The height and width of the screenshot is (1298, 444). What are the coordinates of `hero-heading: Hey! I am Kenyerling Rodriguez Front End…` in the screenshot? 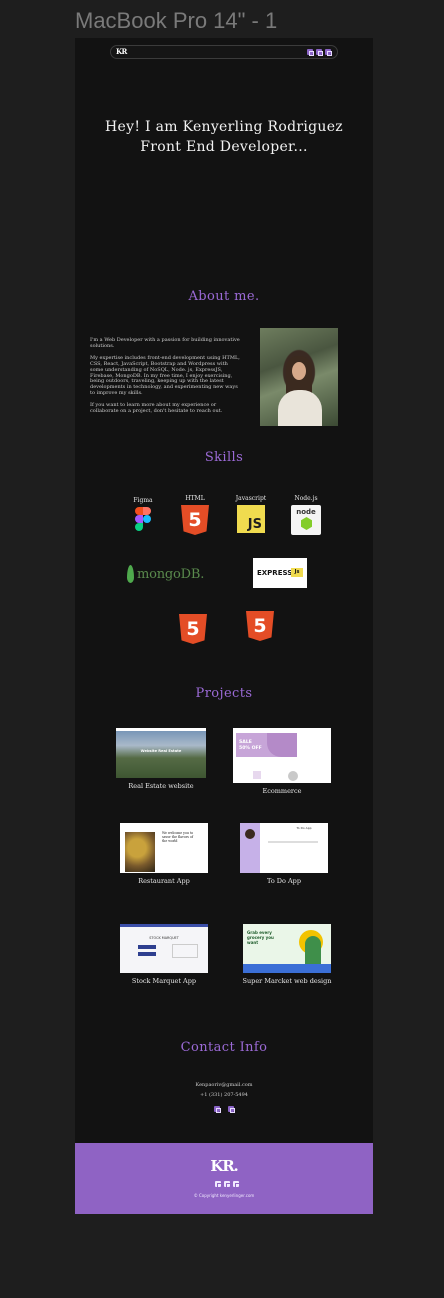 It's located at (224, 137).